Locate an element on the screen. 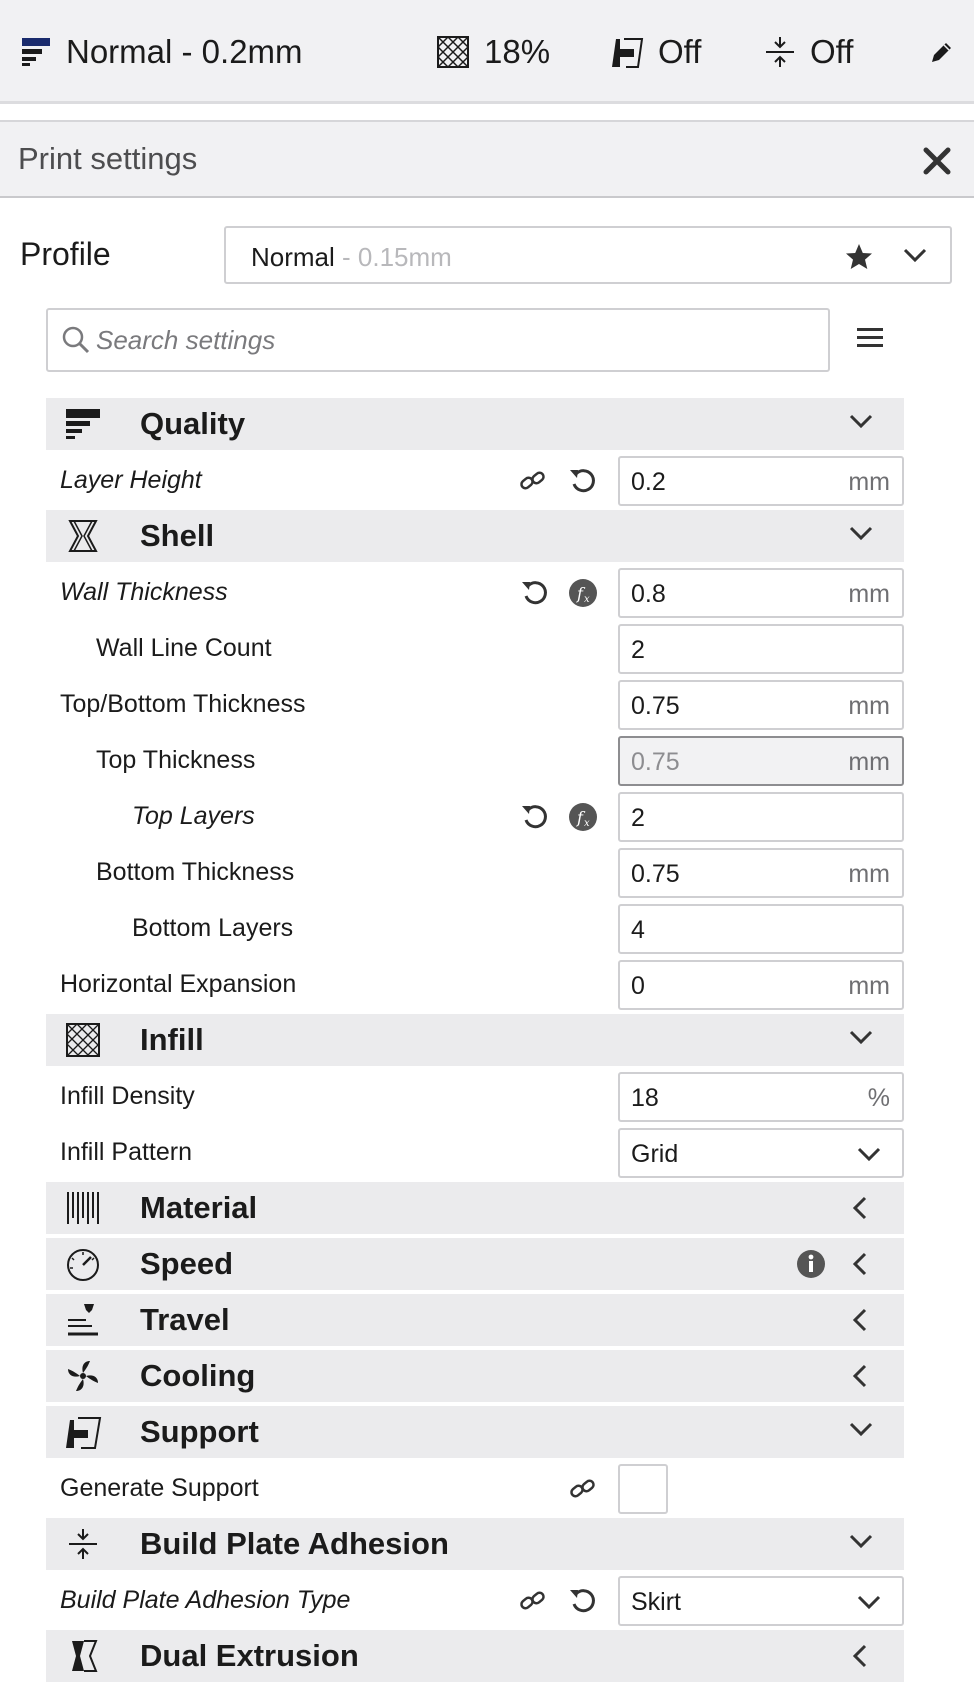  category-label: Cooling is located at coordinates (198, 1375).